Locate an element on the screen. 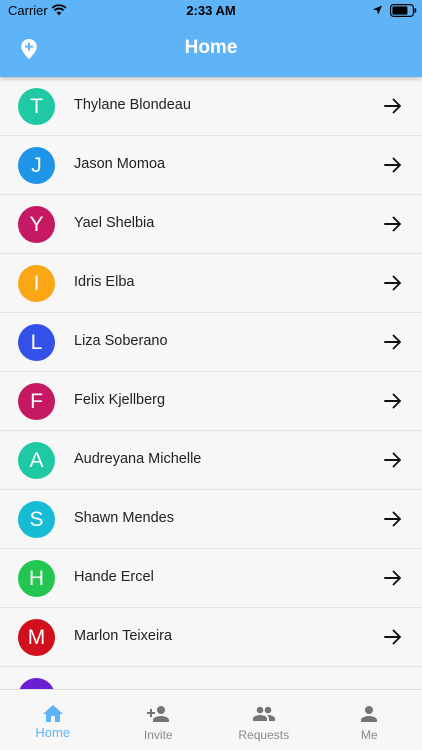 The width and height of the screenshot is (422, 750). tab-label: Invite is located at coordinates (158, 735).